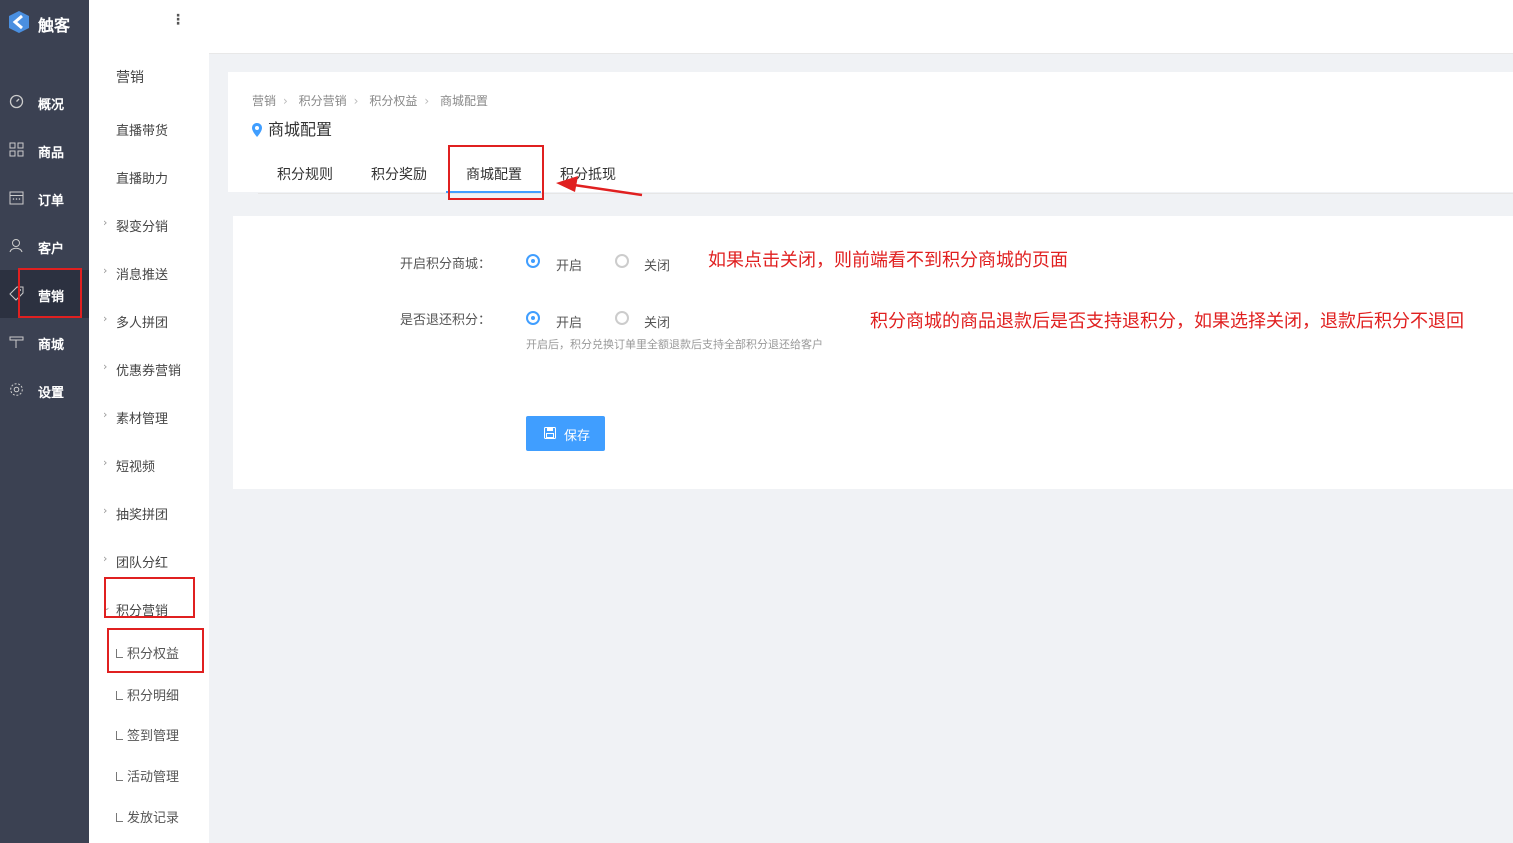  Describe the element at coordinates (51, 393) in the screenshot. I see `nav-item-label: 设置` at that location.